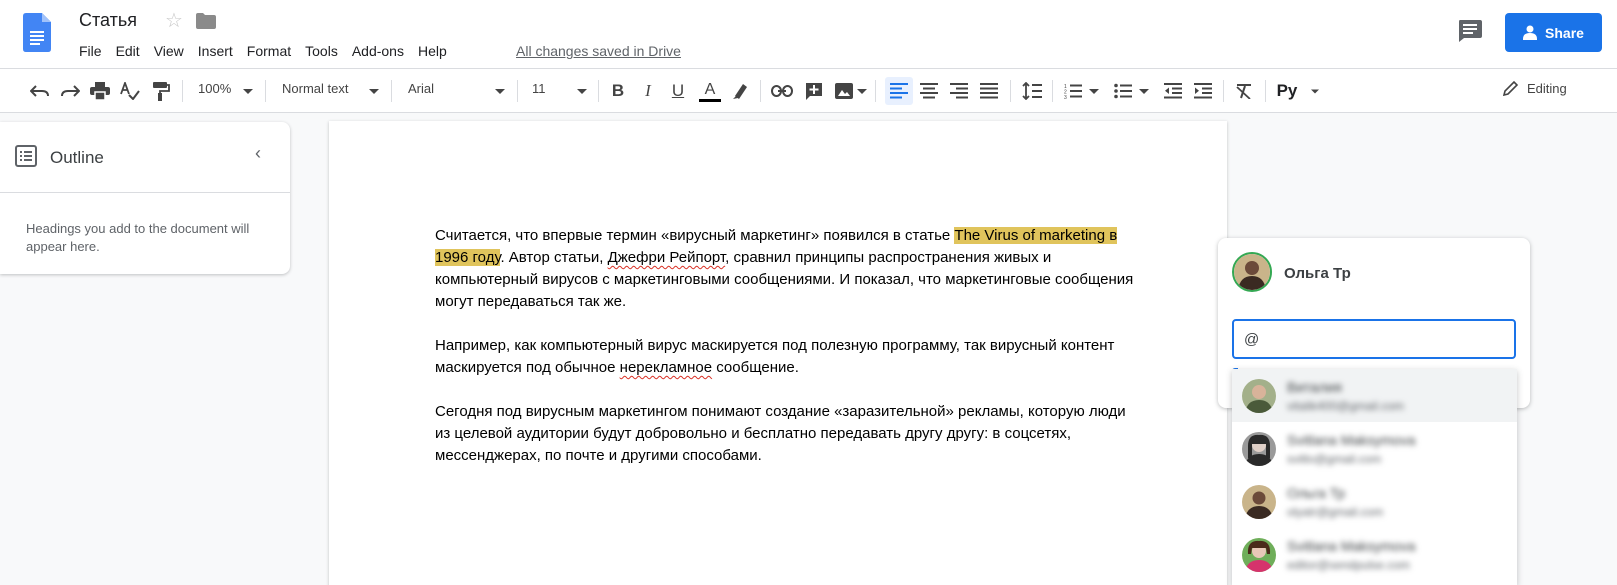  Describe the element at coordinates (1287, 91) in the screenshot. I see `input-tools-icon: Pу` at that location.